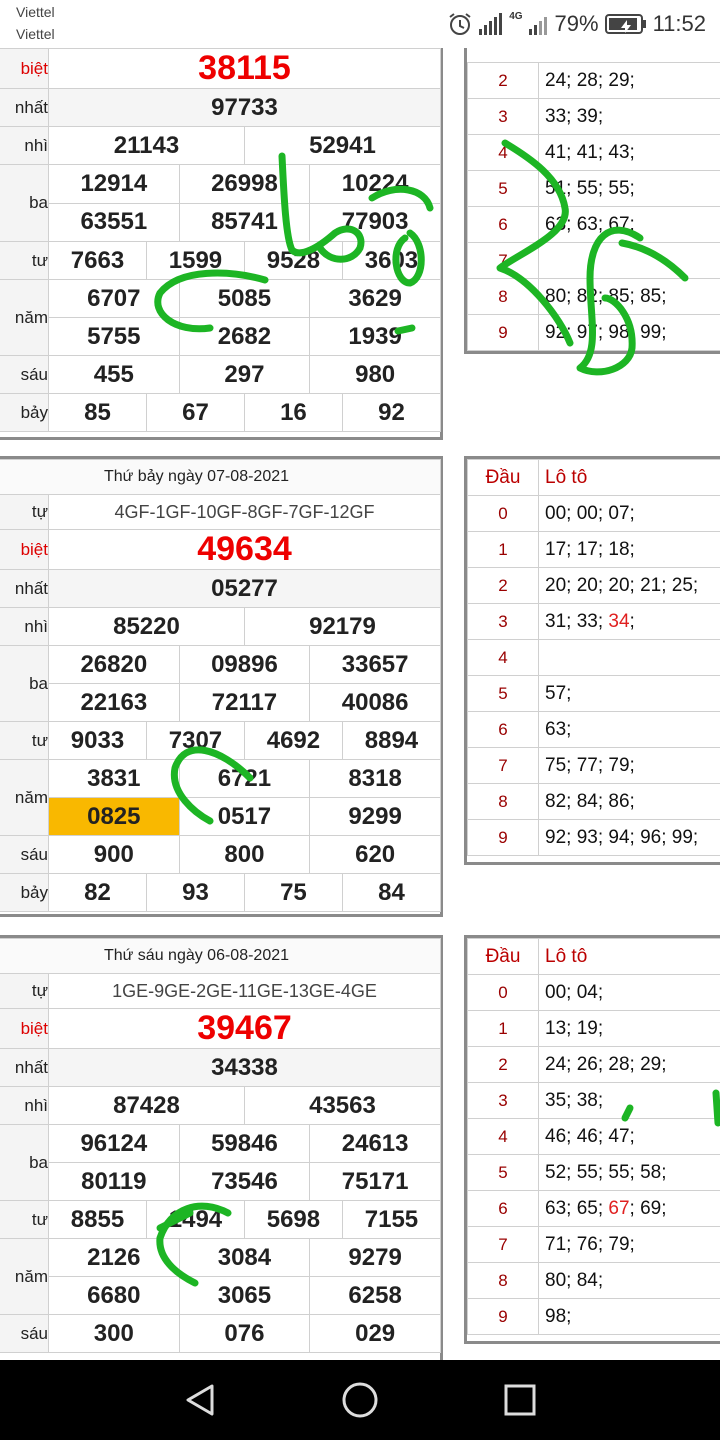 The image size is (720, 1440). What do you see at coordinates (375, 1257) in the screenshot?
I see `fifth-prize: 9279` at bounding box center [375, 1257].